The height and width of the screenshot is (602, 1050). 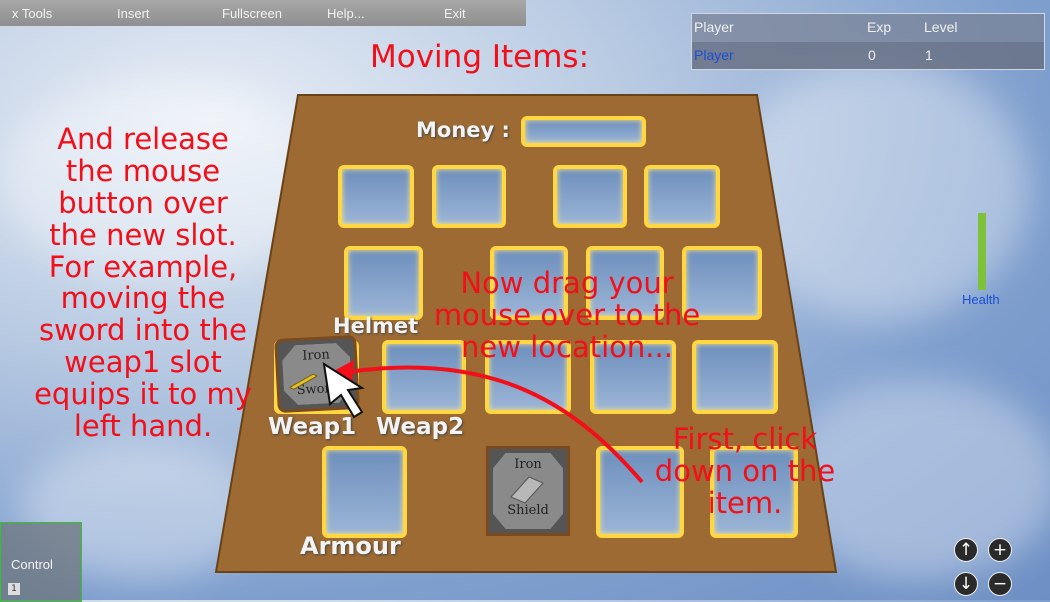 What do you see at coordinates (745, 439) in the screenshot?
I see `instruction-line: First, click` at bounding box center [745, 439].